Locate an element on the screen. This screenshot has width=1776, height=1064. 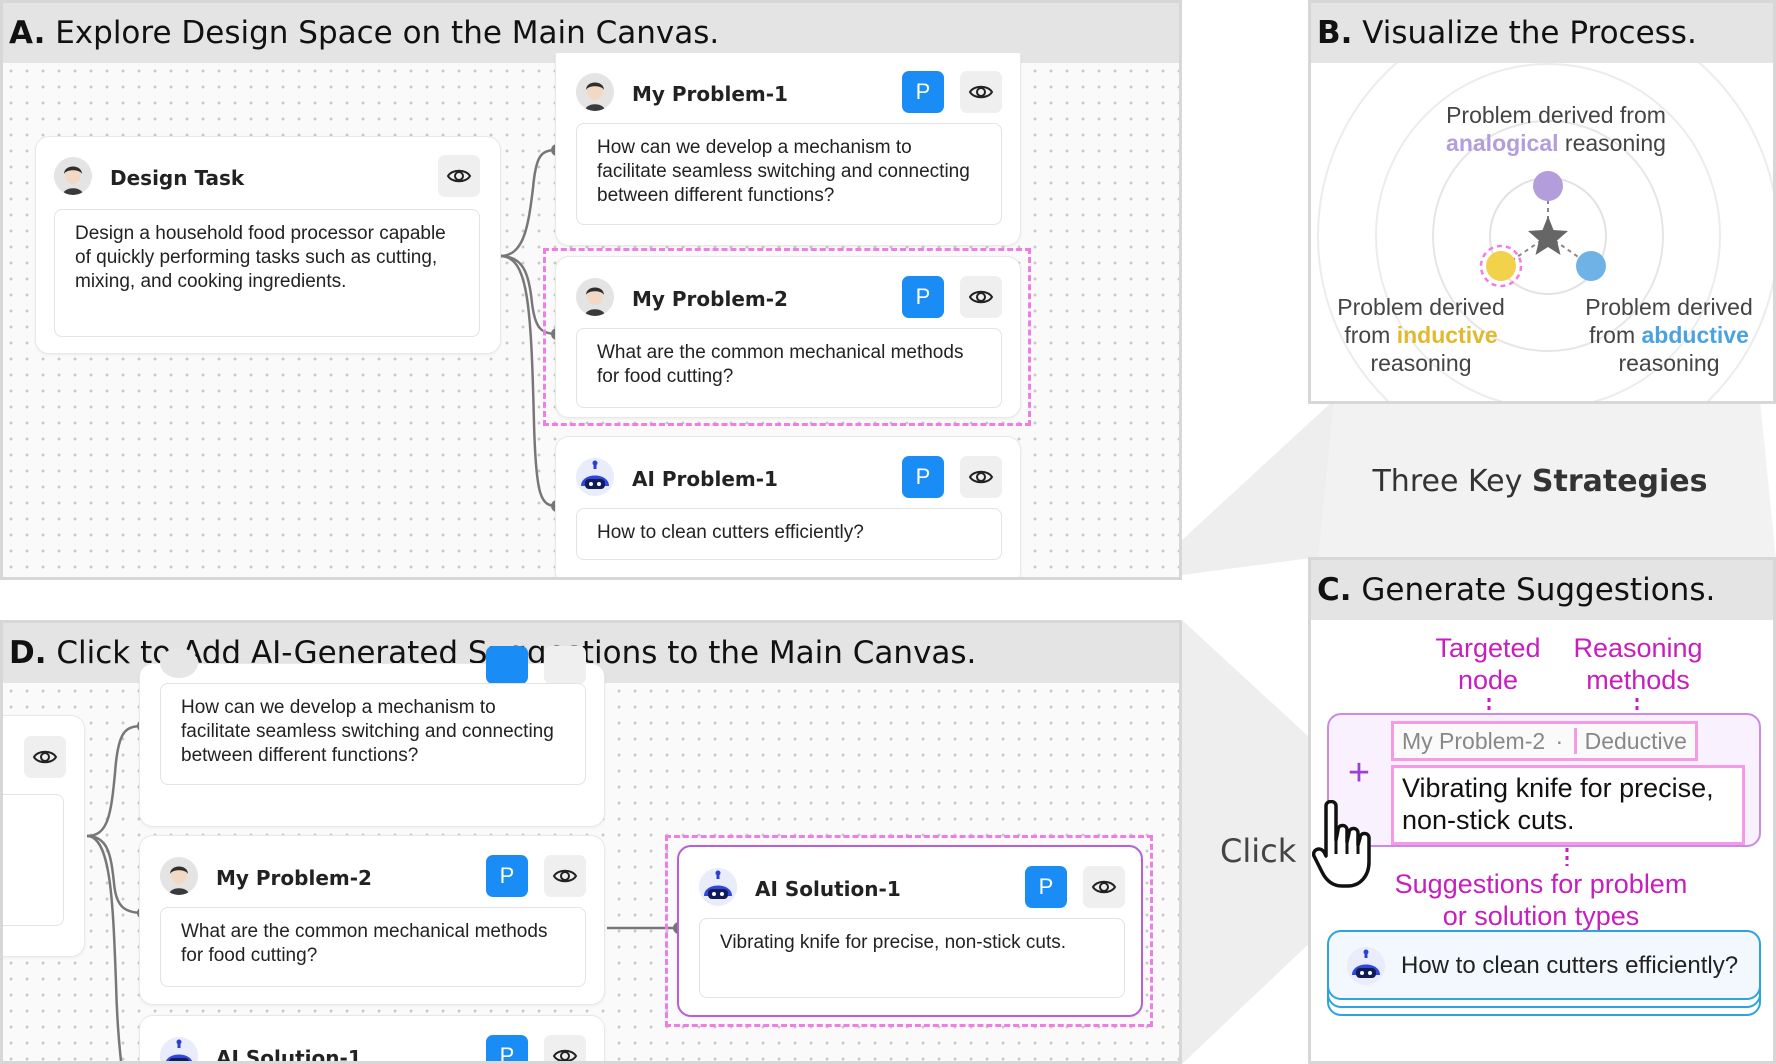
analogical-dot is located at coordinates (1548, 186).